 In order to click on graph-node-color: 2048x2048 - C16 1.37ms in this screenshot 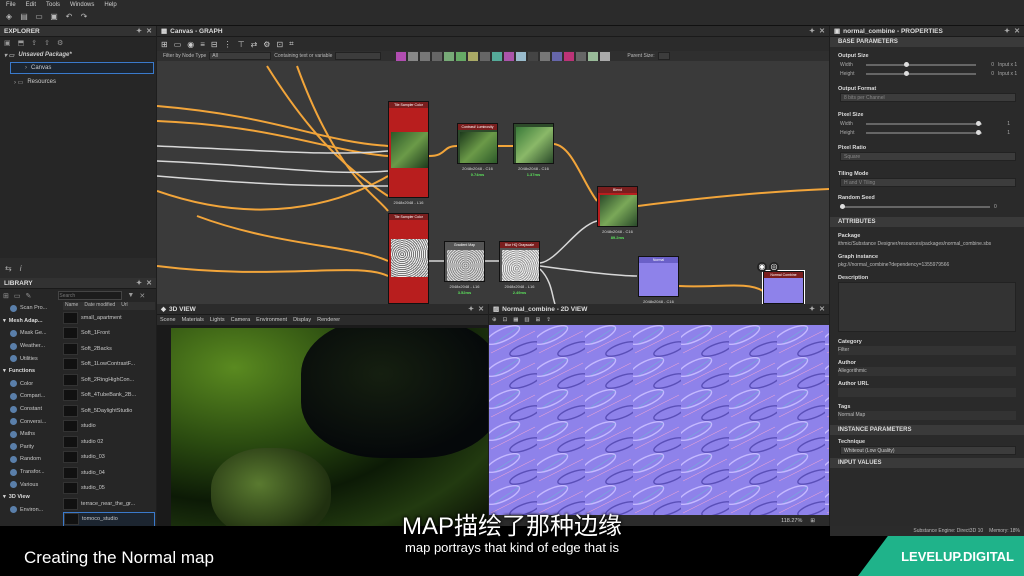, I will do `click(533, 150)`.